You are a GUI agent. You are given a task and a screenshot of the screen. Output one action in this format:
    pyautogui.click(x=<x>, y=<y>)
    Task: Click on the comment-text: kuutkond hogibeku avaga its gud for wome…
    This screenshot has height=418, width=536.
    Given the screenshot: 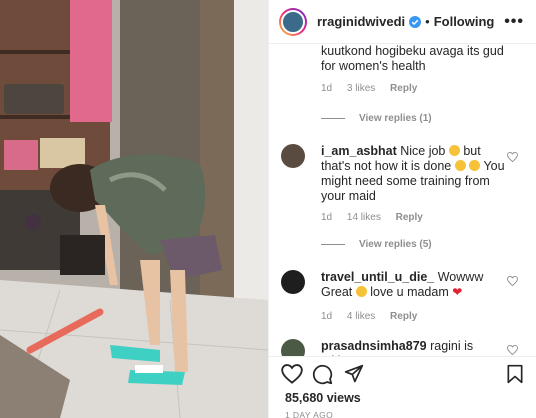 What is the action you would take?
    pyautogui.click(x=412, y=59)
    